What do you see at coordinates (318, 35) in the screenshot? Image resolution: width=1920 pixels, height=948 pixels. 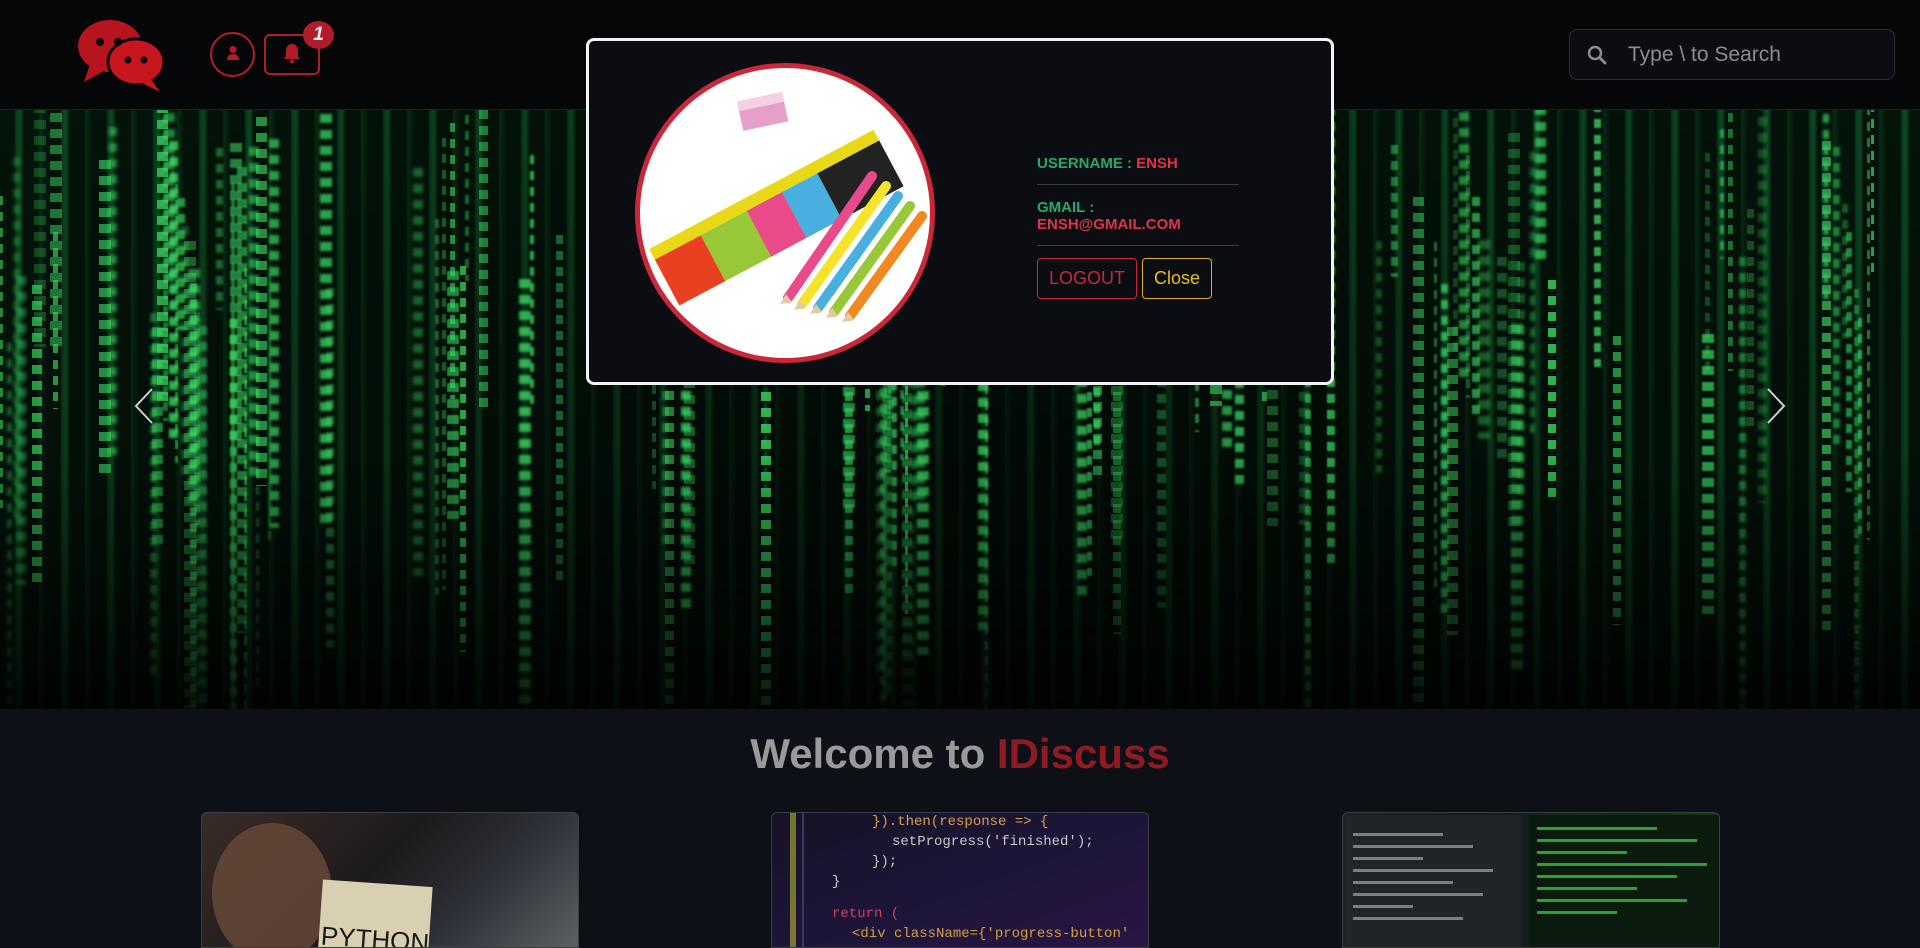 I see `notification-count-badge: 1` at bounding box center [318, 35].